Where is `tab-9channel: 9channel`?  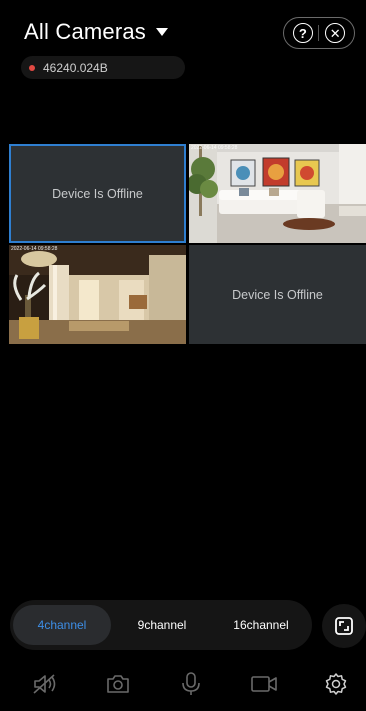
tab-9channel: 9channel is located at coordinates (162, 625).